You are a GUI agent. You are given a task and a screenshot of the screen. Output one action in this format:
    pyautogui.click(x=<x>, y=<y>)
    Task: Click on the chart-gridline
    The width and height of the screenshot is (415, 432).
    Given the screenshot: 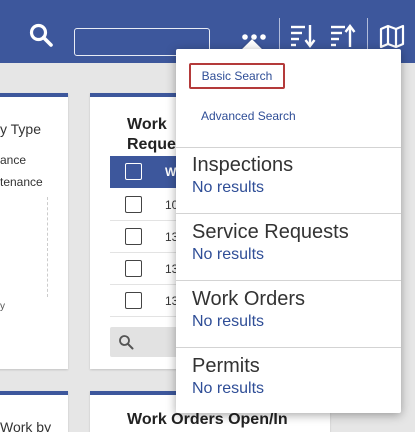 What is the action you would take?
    pyautogui.click(x=47, y=247)
    